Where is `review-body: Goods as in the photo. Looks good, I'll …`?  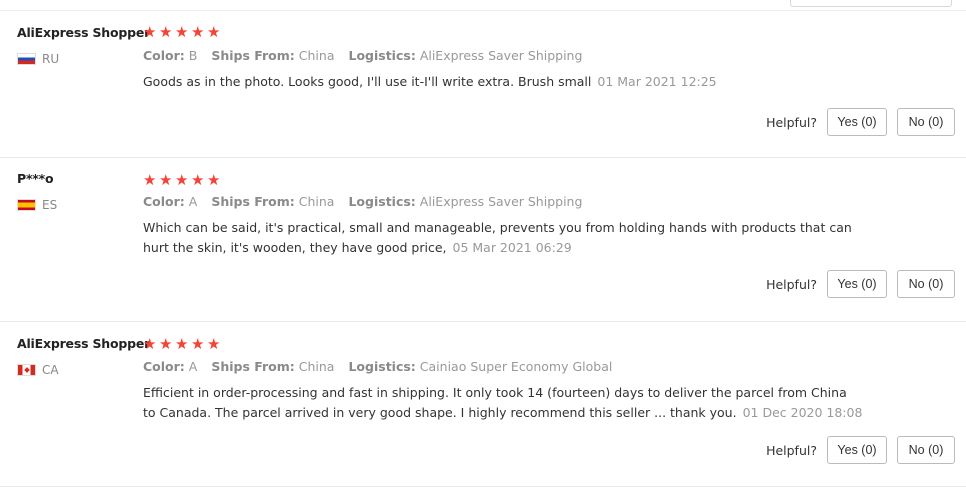
review-body: Goods as in the photo. Looks good, I'll … is located at coordinates (367, 81).